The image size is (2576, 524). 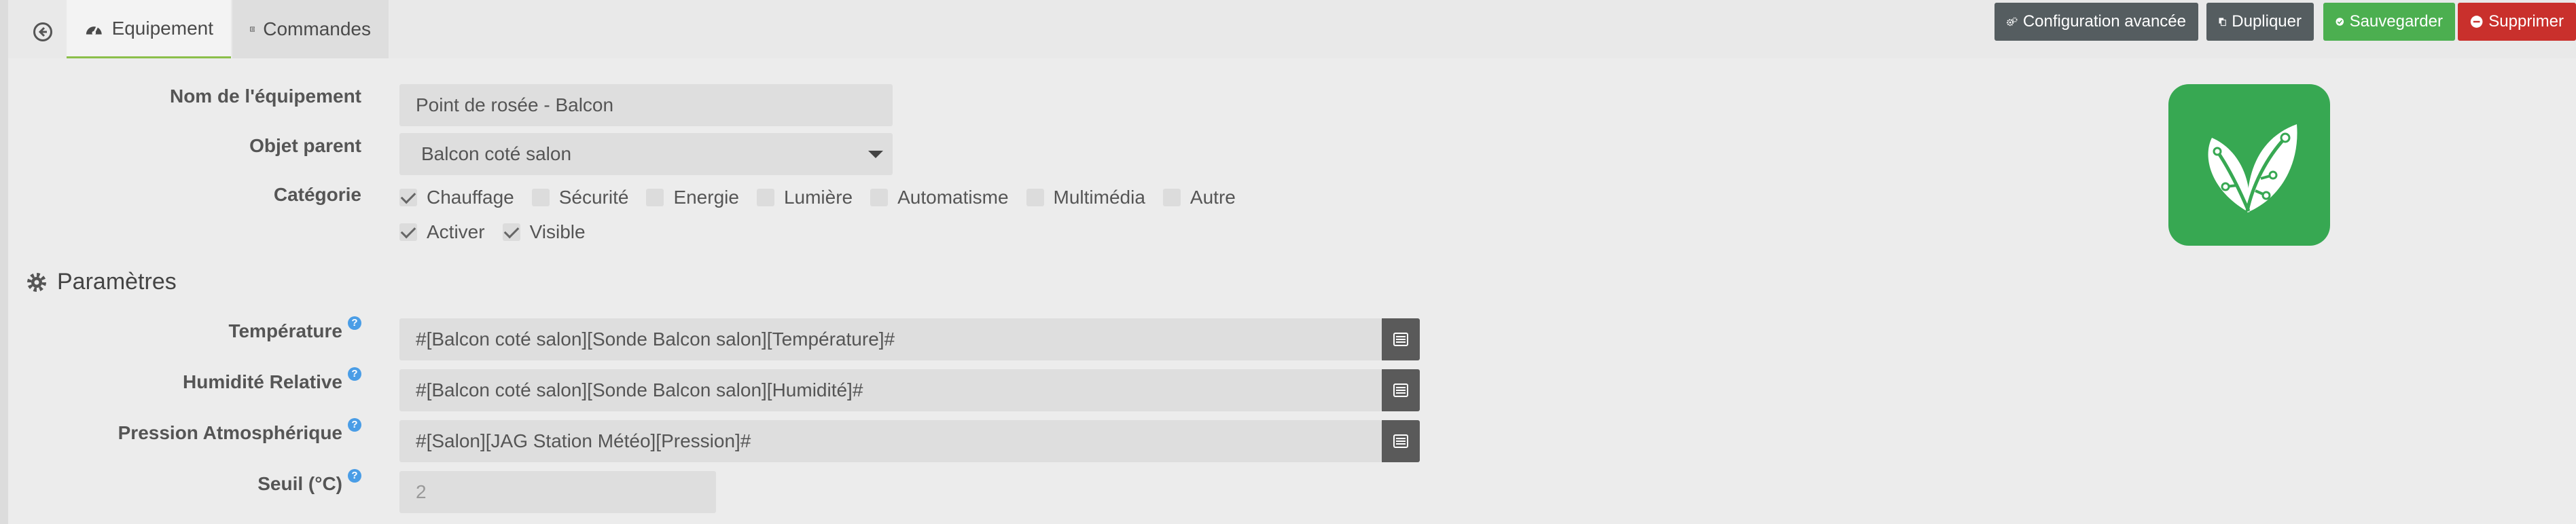 I want to click on pressure-select-button, so click(x=1401, y=441).